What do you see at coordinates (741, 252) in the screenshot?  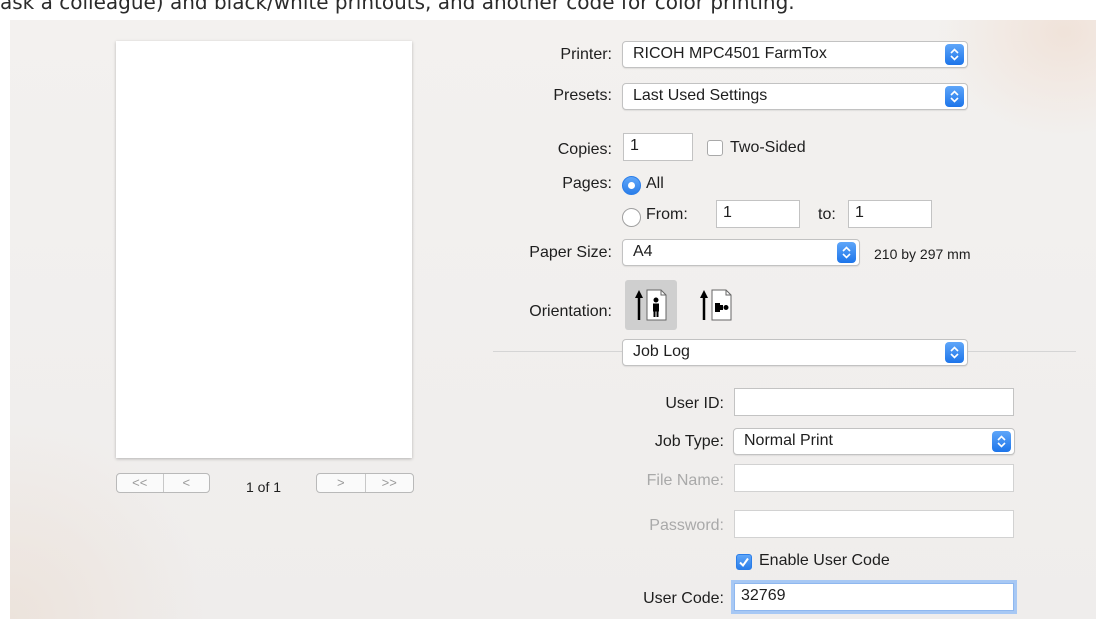 I see `paper-size-select: A4` at bounding box center [741, 252].